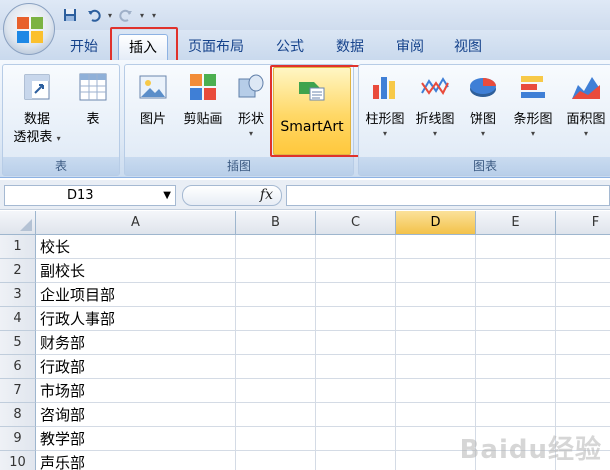 This screenshot has width=610, height=470. What do you see at coordinates (436, 247) in the screenshot?
I see `cell-d1` at bounding box center [436, 247].